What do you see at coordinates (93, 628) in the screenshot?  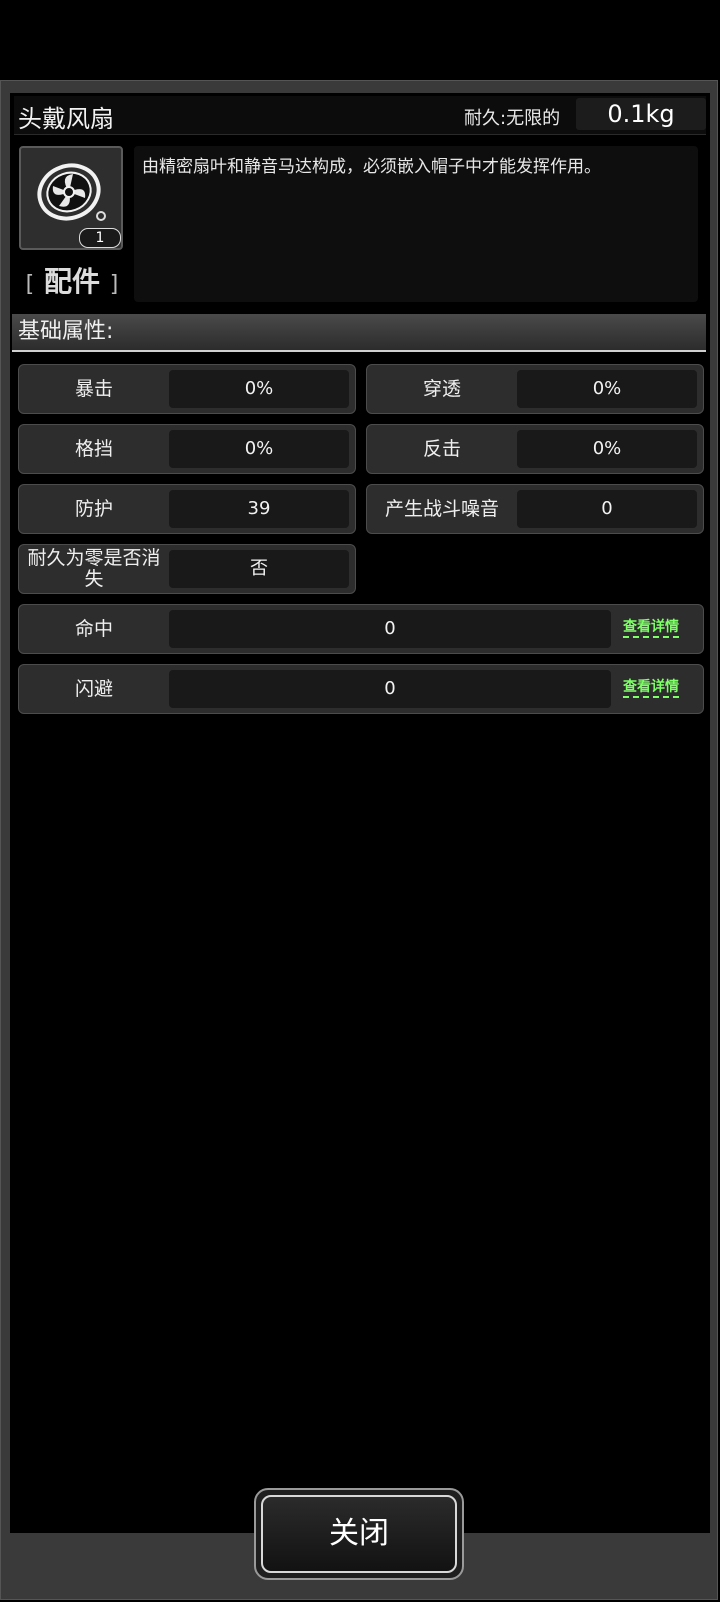 I see `stat-label: 命中` at bounding box center [93, 628].